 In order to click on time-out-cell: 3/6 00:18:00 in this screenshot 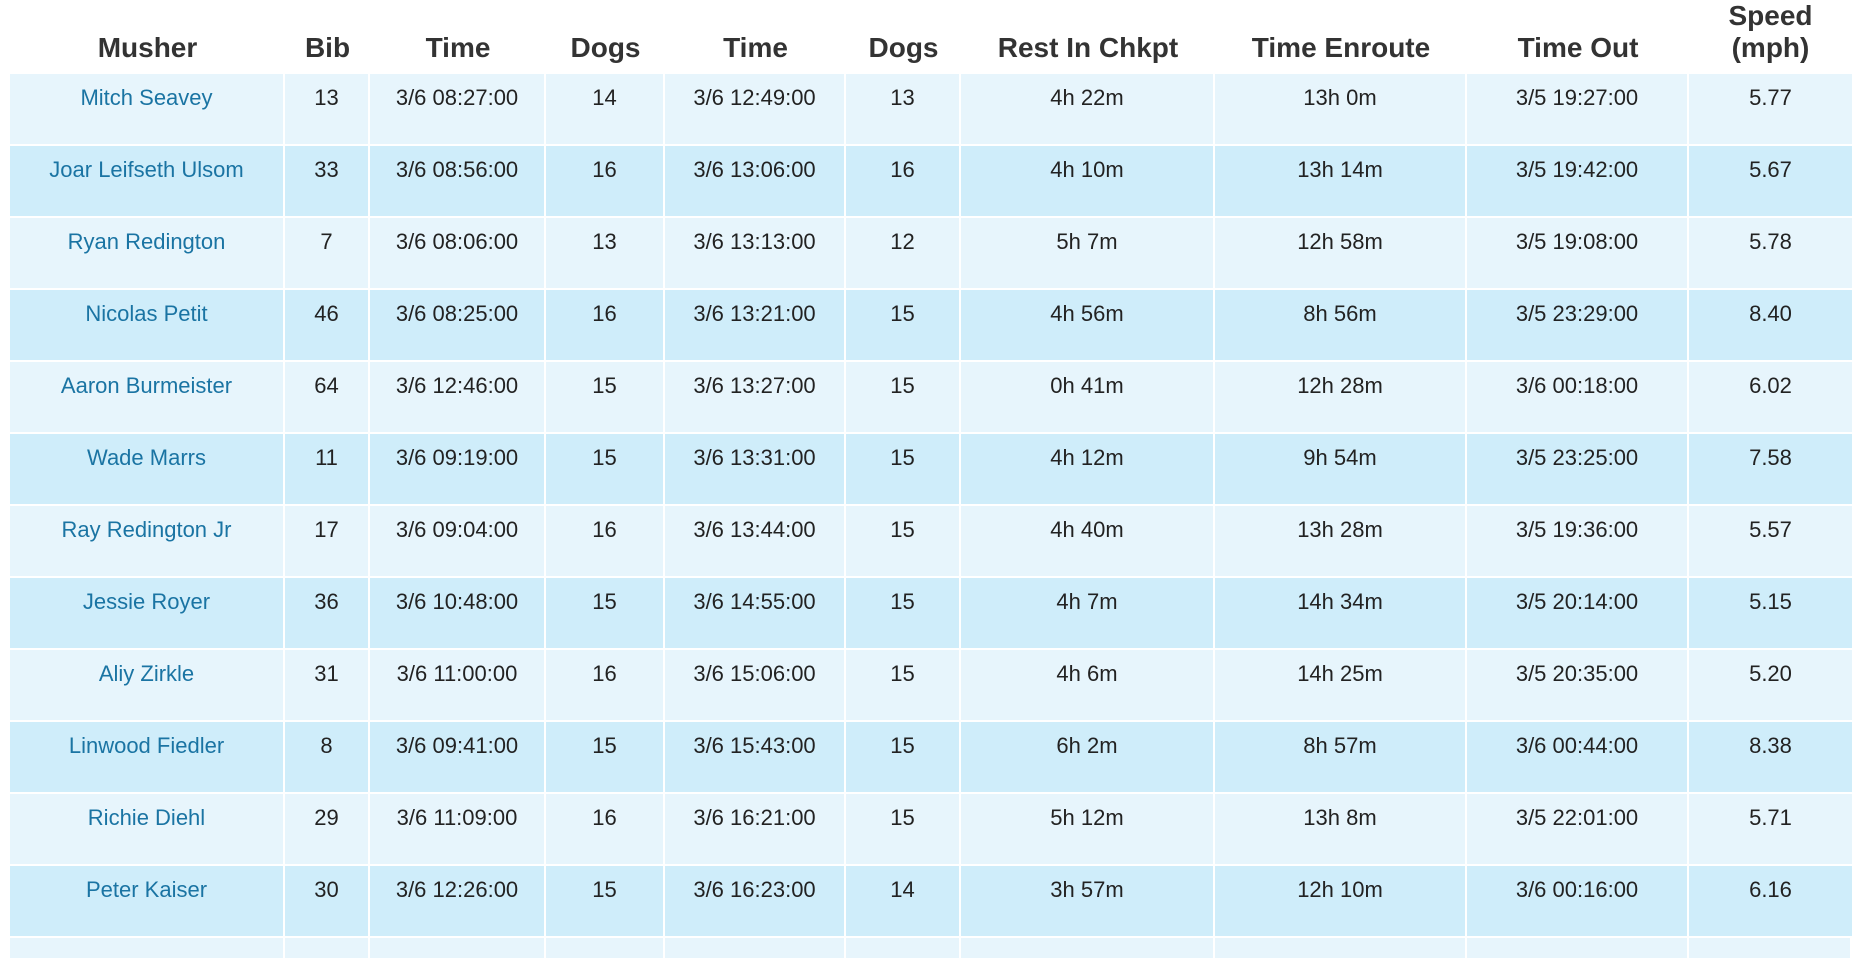, I will do `click(1578, 397)`.